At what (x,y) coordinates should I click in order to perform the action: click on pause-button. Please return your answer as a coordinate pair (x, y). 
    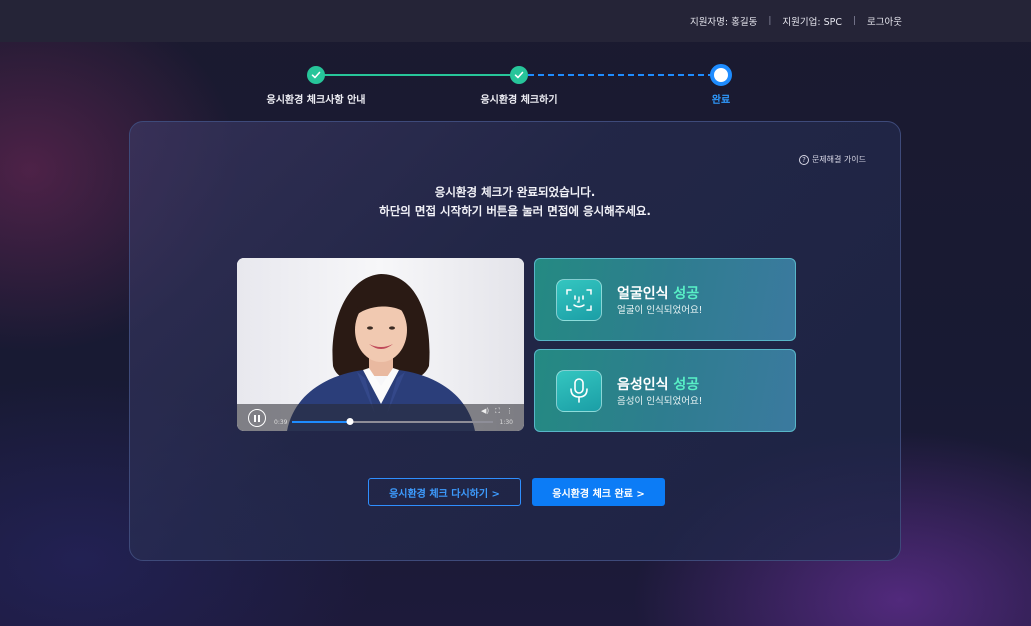
    Looking at the image, I should click on (257, 418).